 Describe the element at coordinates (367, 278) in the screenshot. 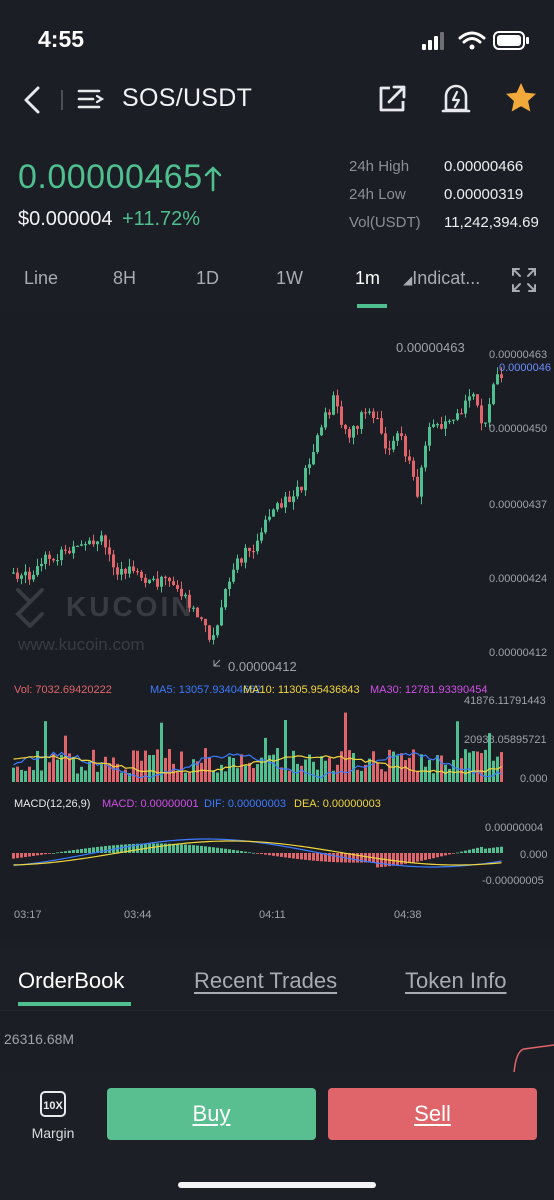

I see `tab-1m: 1m` at that location.